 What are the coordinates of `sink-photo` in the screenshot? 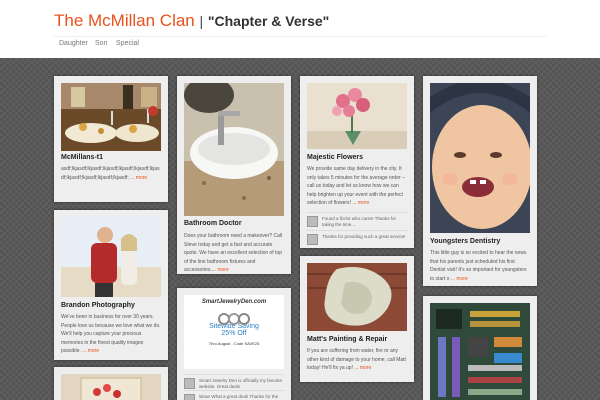 It's located at (234, 149).